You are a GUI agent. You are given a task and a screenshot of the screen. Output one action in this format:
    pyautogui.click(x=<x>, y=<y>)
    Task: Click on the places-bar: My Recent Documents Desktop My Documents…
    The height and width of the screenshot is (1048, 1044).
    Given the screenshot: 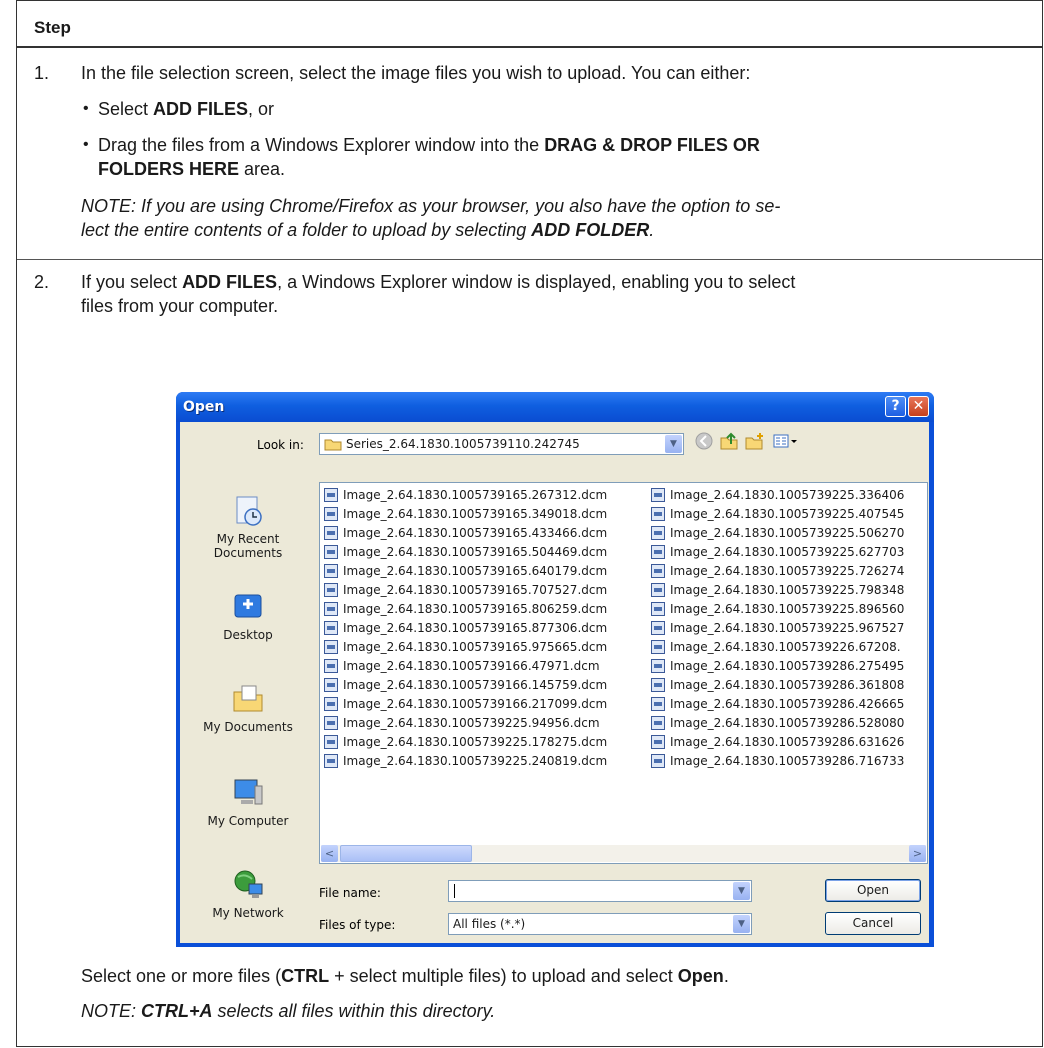 What is the action you would take?
    pyautogui.click(x=248, y=714)
    